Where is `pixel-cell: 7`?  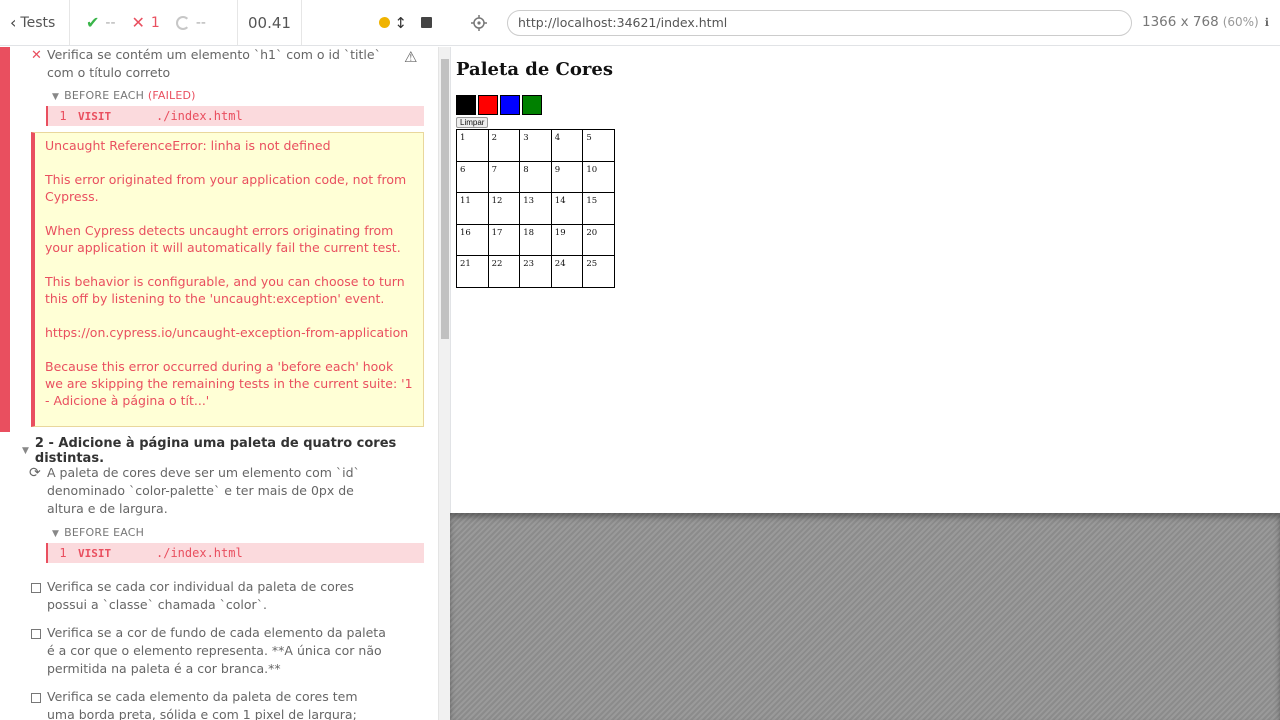
pixel-cell: 7 is located at coordinates (504, 177).